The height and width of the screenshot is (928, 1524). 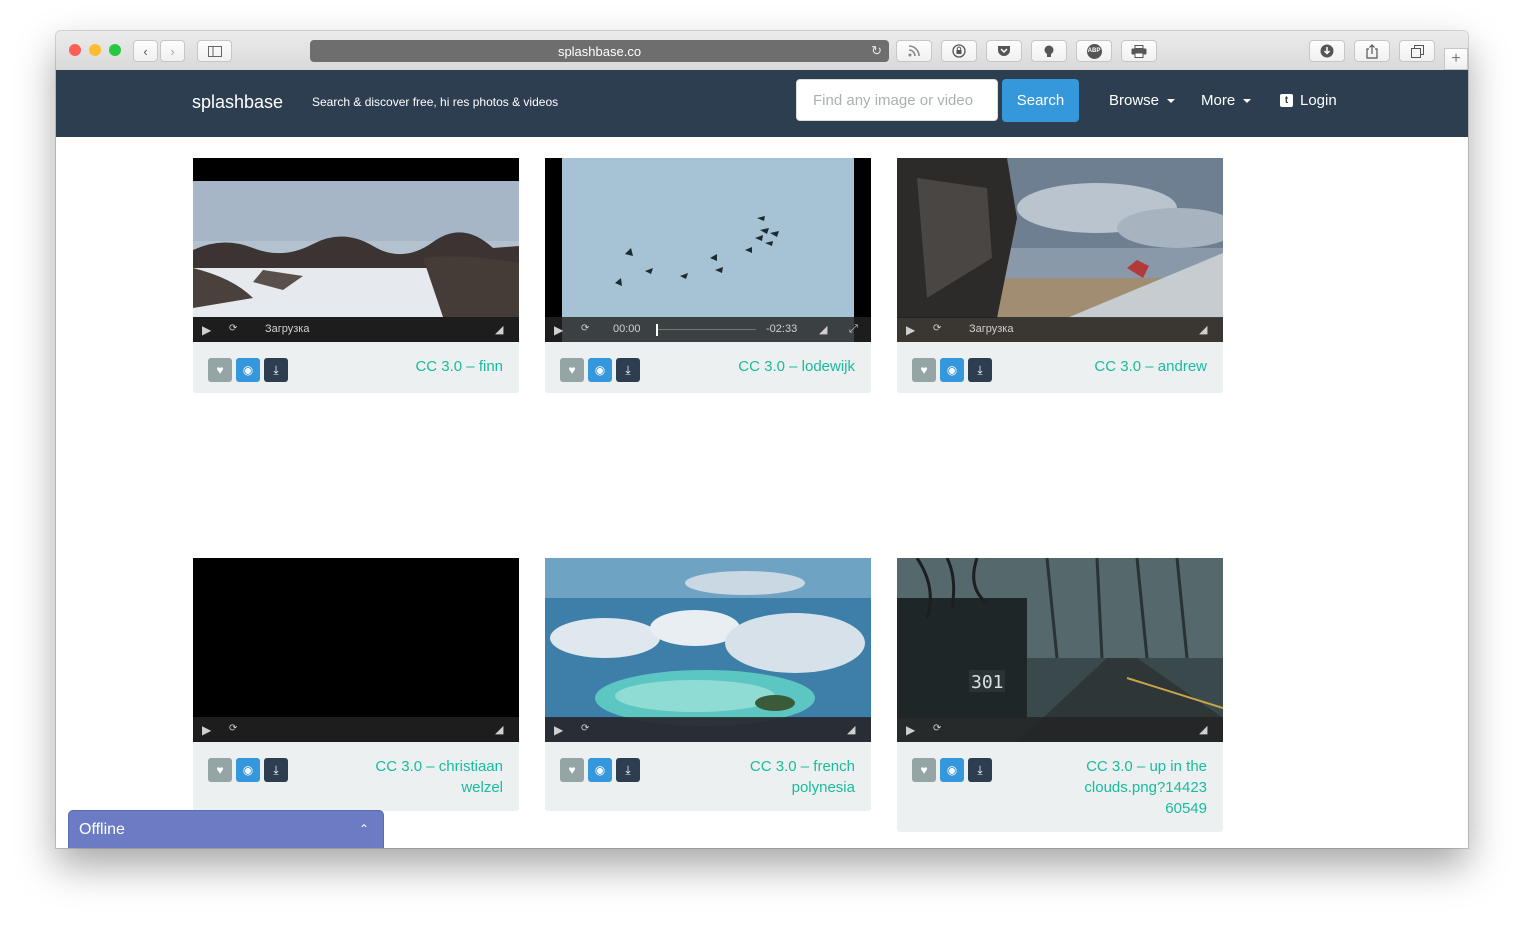 I want to click on back-icon: ‹, so click(x=145, y=51).